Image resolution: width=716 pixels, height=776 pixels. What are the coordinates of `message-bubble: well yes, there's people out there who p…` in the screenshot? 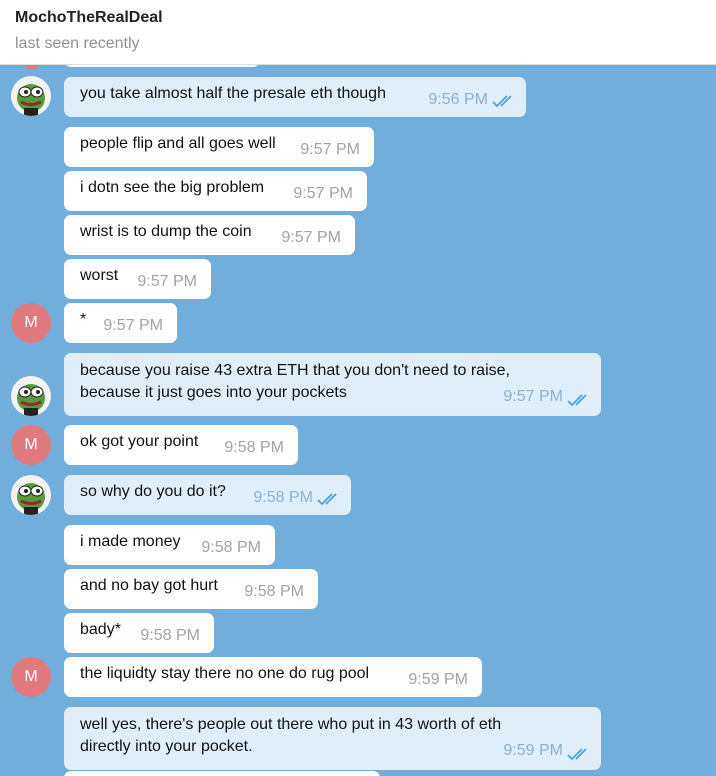 It's located at (332, 738).